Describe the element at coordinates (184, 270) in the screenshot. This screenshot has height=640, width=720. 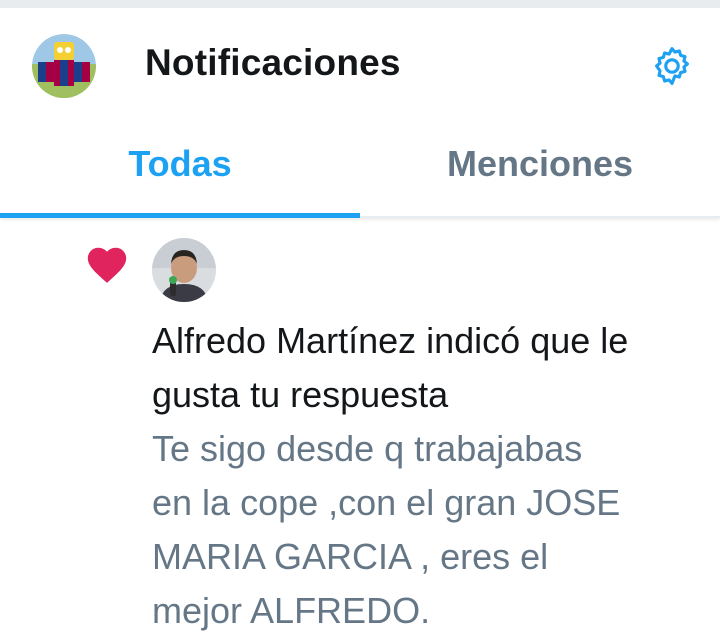
I see `user-avatar` at that location.